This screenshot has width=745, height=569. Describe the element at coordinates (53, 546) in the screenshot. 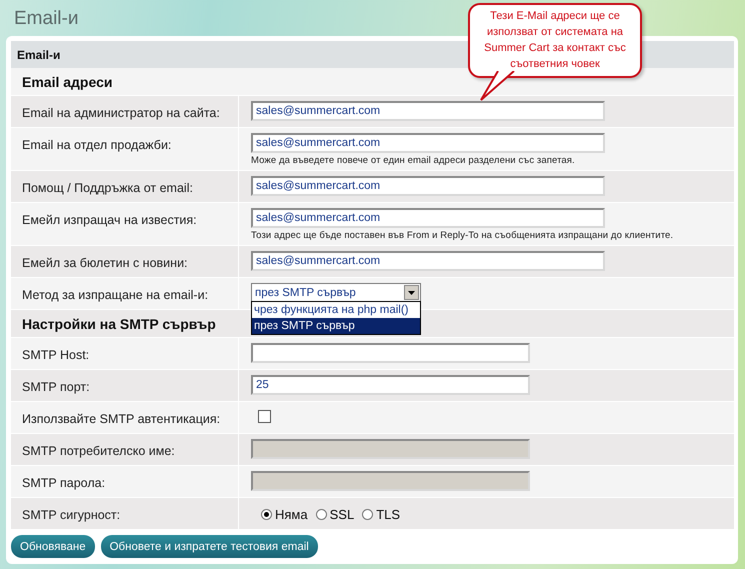

I see `button: Обновяване` at that location.